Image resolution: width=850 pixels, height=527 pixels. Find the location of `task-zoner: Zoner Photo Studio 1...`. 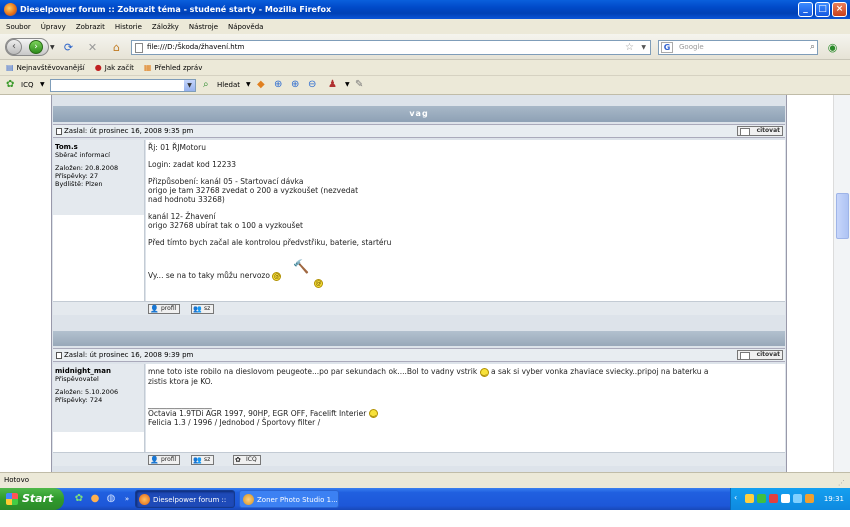

task-zoner: Zoner Photo Studio 1... is located at coordinates (289, 499).